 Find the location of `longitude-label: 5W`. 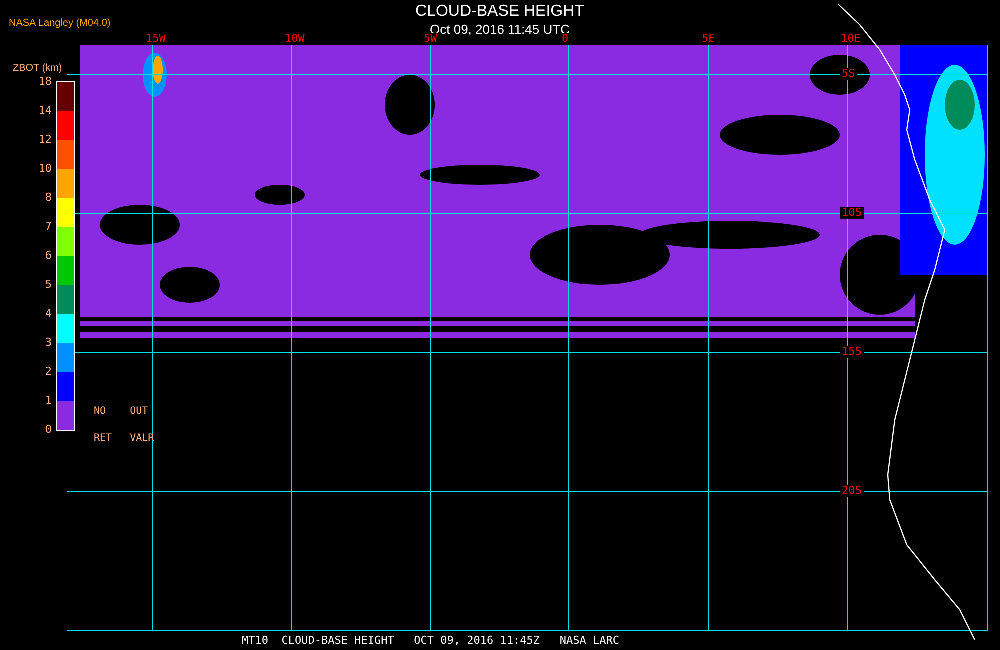

longitude-label: 5W is located at coordinates (431, 39).